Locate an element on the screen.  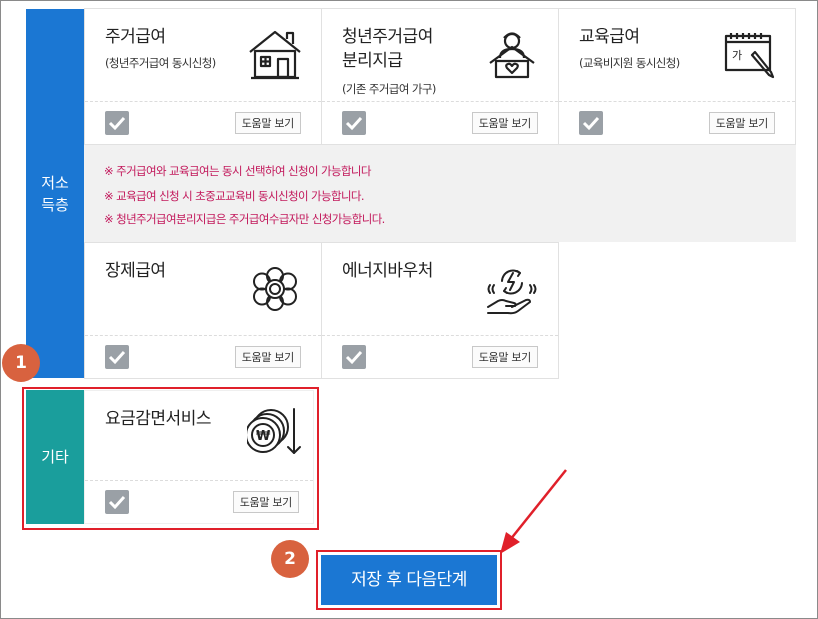
highlight-box-other is located at coordinates (170, 458).